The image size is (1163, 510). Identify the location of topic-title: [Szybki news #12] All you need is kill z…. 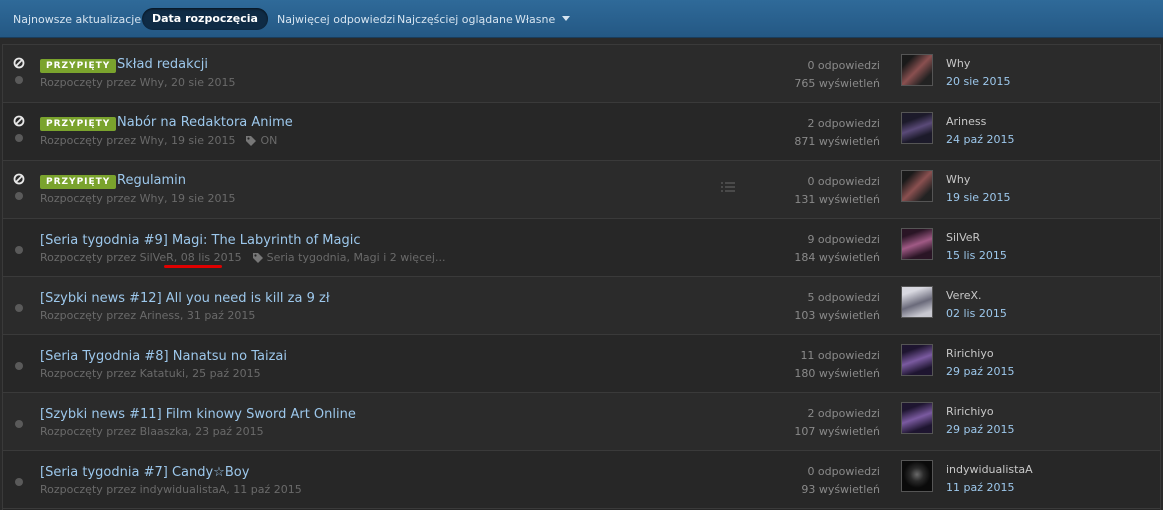
(185, 298).